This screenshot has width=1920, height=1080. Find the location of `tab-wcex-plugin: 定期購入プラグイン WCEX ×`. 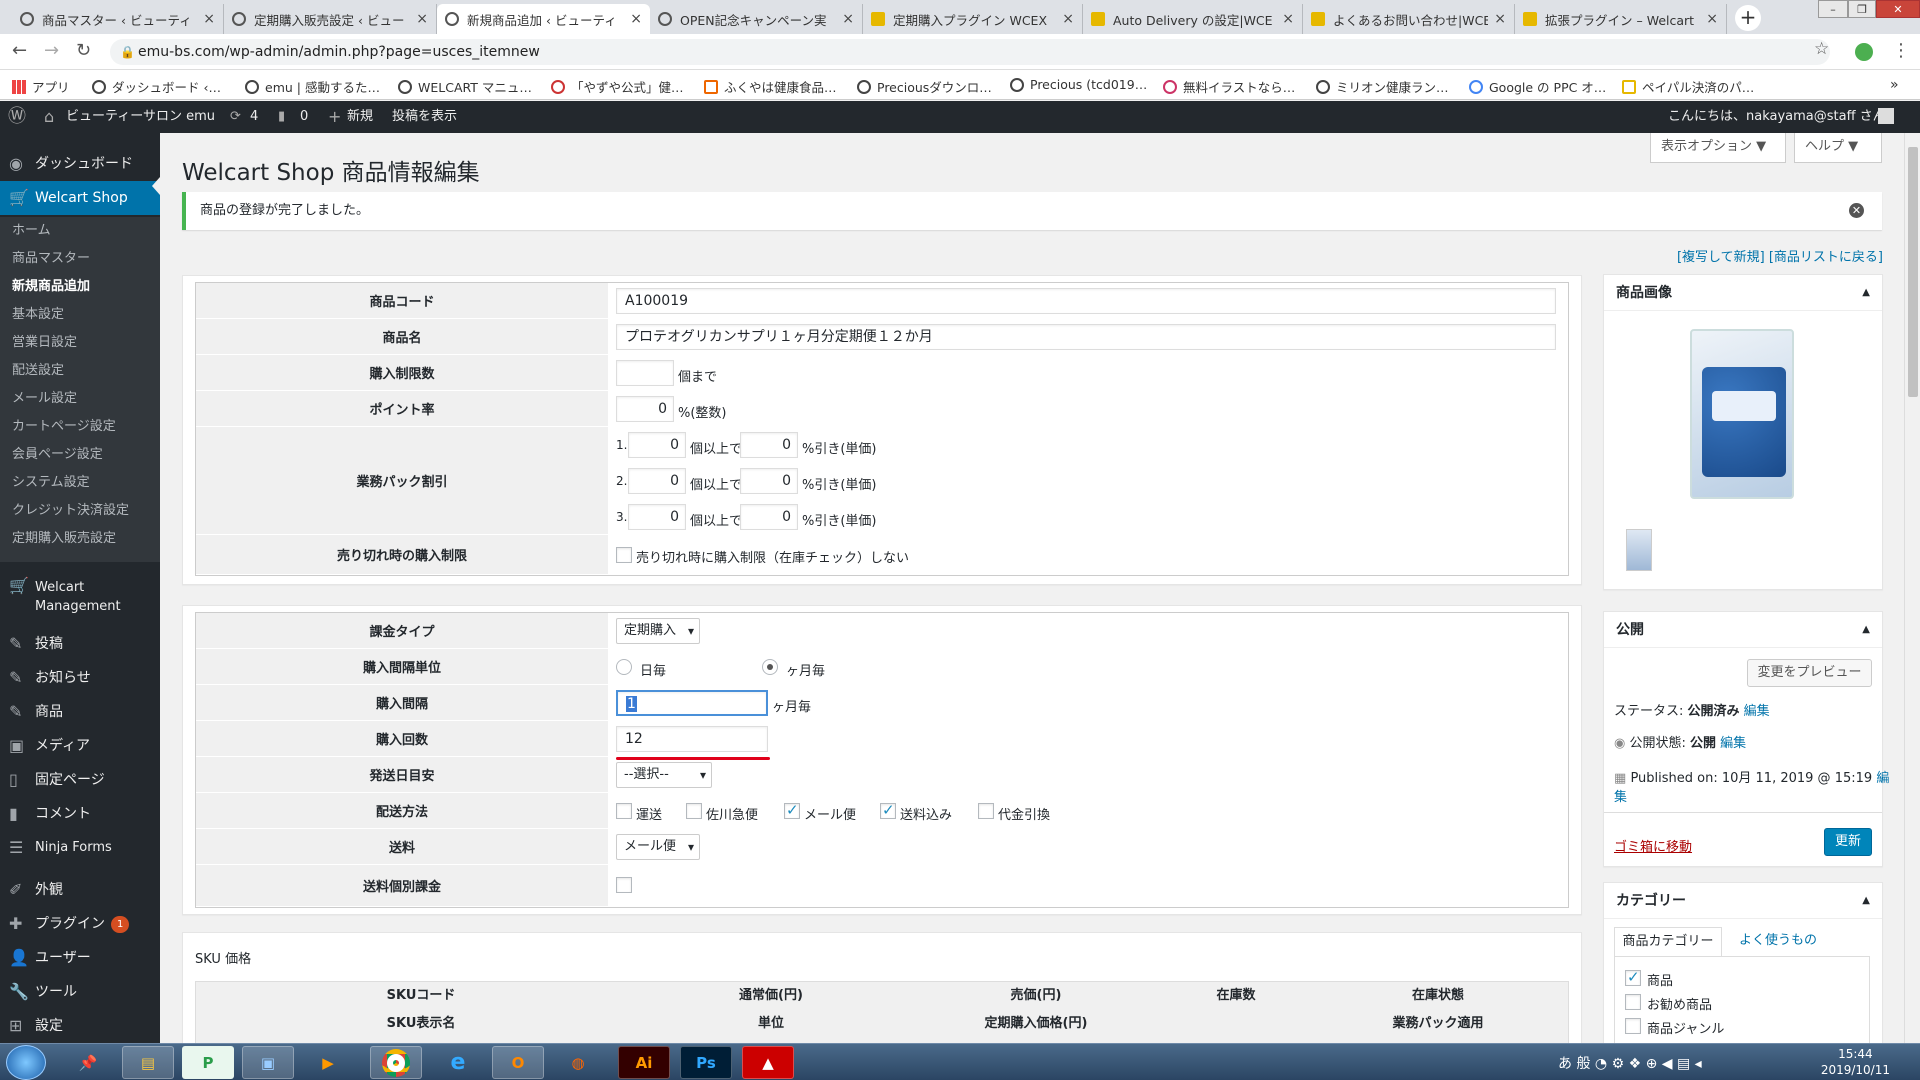

tab-wcex-plugin: 定期購入プラグイン WCEX × is located at coordinates (973, 19).